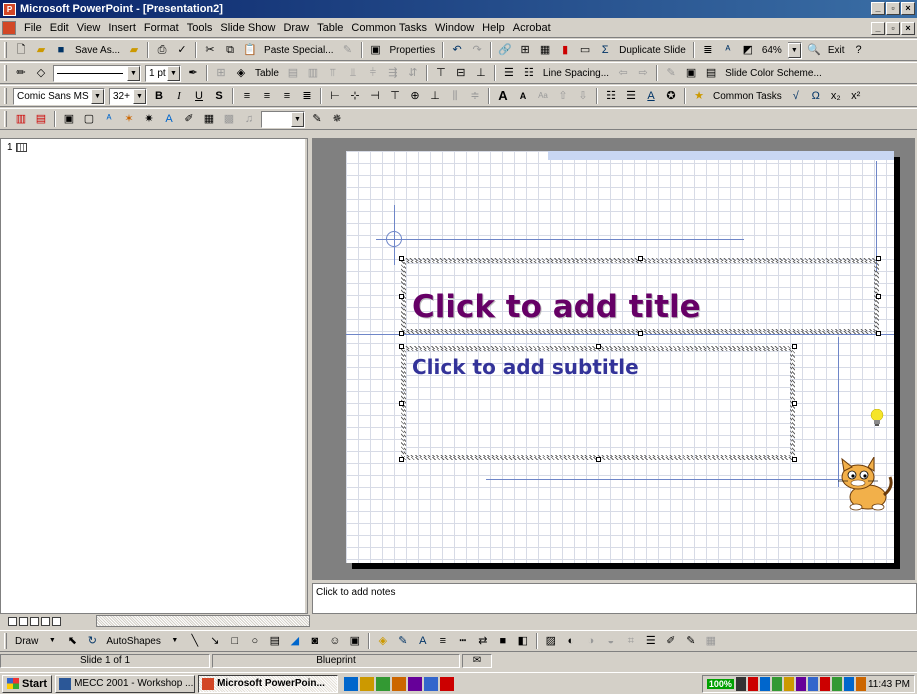  I want to click on line-color-icon: ✎, so click(403, 641).